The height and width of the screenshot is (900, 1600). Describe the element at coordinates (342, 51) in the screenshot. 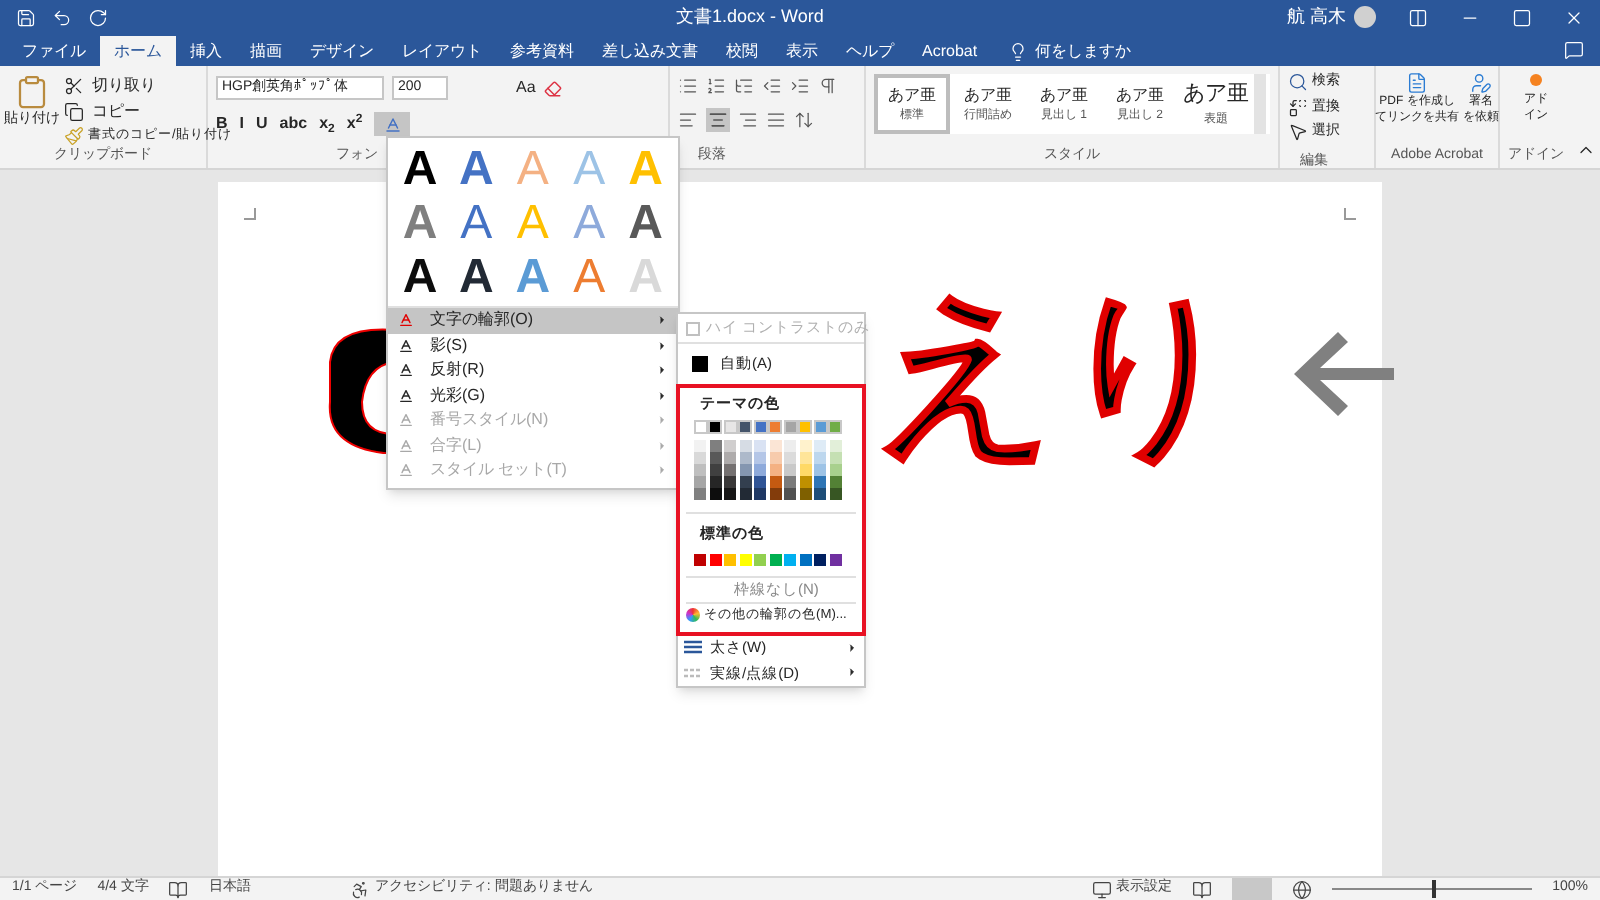

I see `ribbon-tab: デザイン` at that location.